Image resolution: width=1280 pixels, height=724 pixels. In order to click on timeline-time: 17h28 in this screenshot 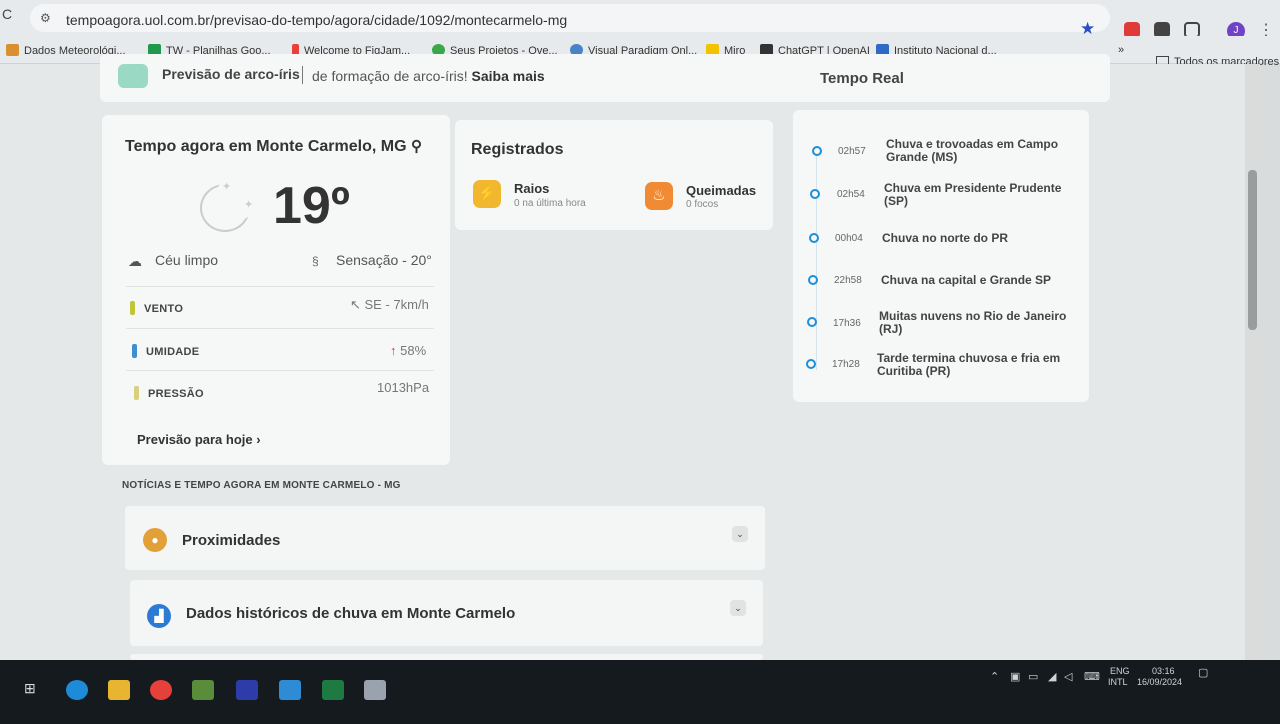, I will do `click(846, 364)`.